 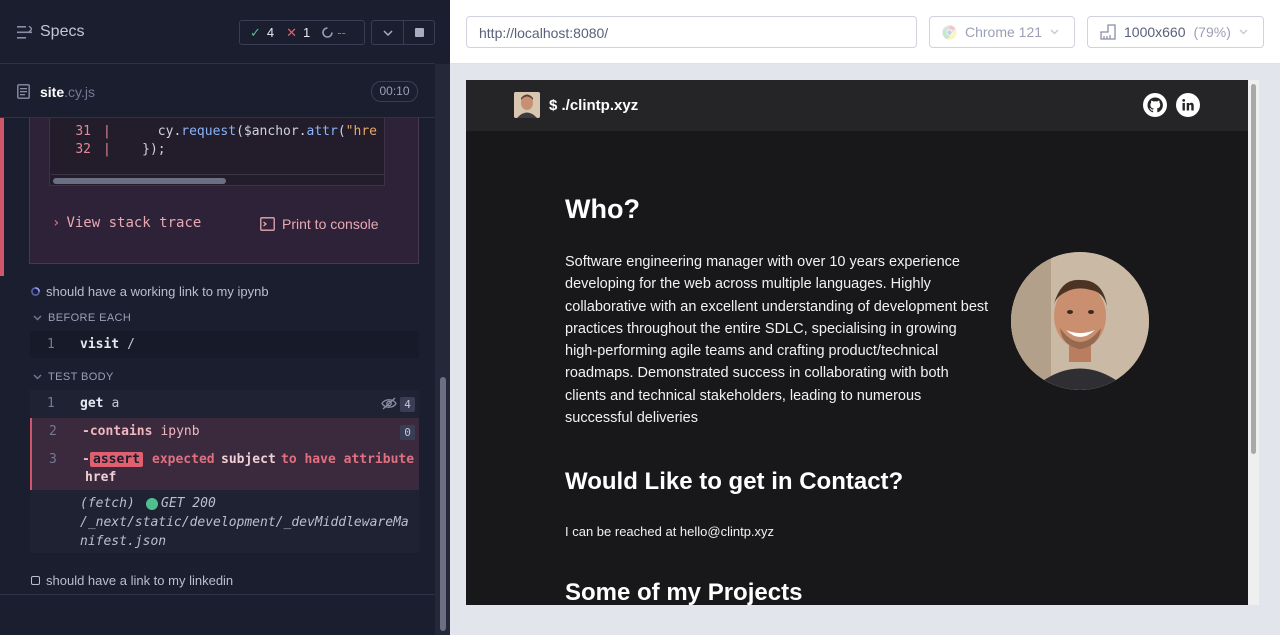 I want to click on specs-menu-icon, so click(x=24, y=32).